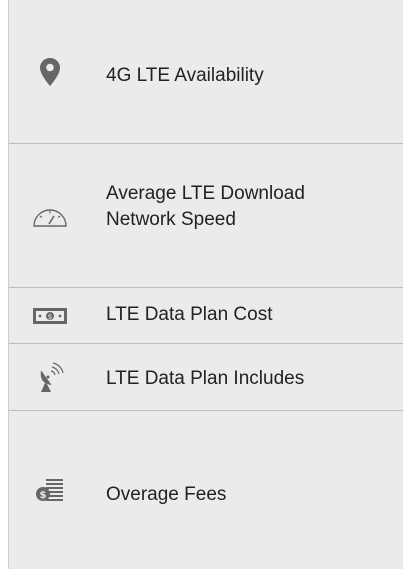  What do you see at coordinates (50, 215) in the screenshot?
I see `speedometer-icon` at bounding box center [50, 215].